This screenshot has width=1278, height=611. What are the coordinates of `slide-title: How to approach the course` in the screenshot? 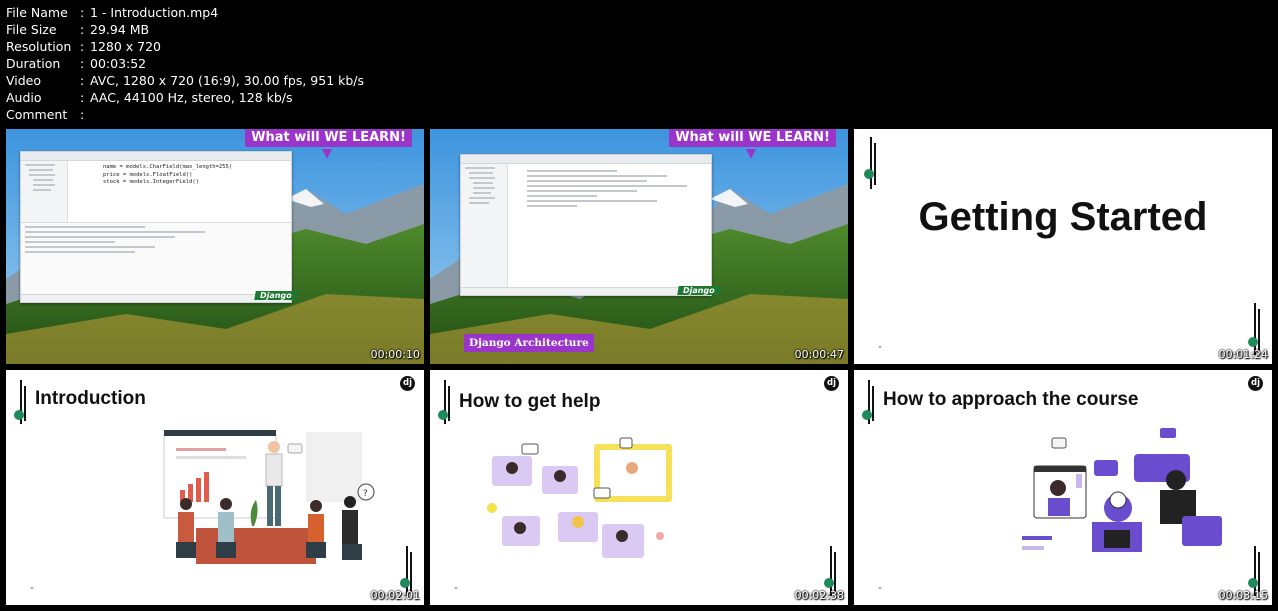 It's located at (1011, 399).